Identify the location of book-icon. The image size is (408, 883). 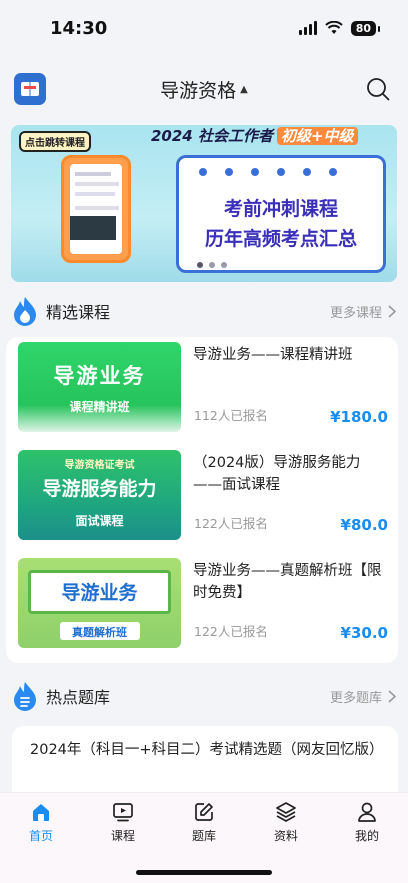
(30, 89).